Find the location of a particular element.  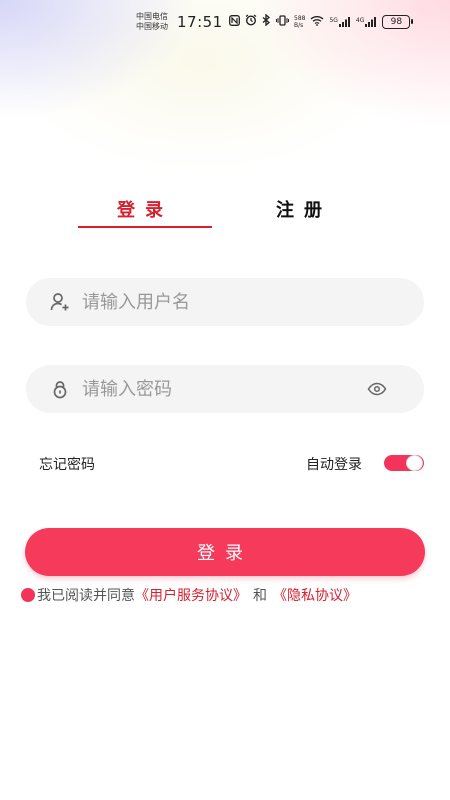

privacy-agreement-link: 《隐私协议》 is located at coordinates (315, 595).